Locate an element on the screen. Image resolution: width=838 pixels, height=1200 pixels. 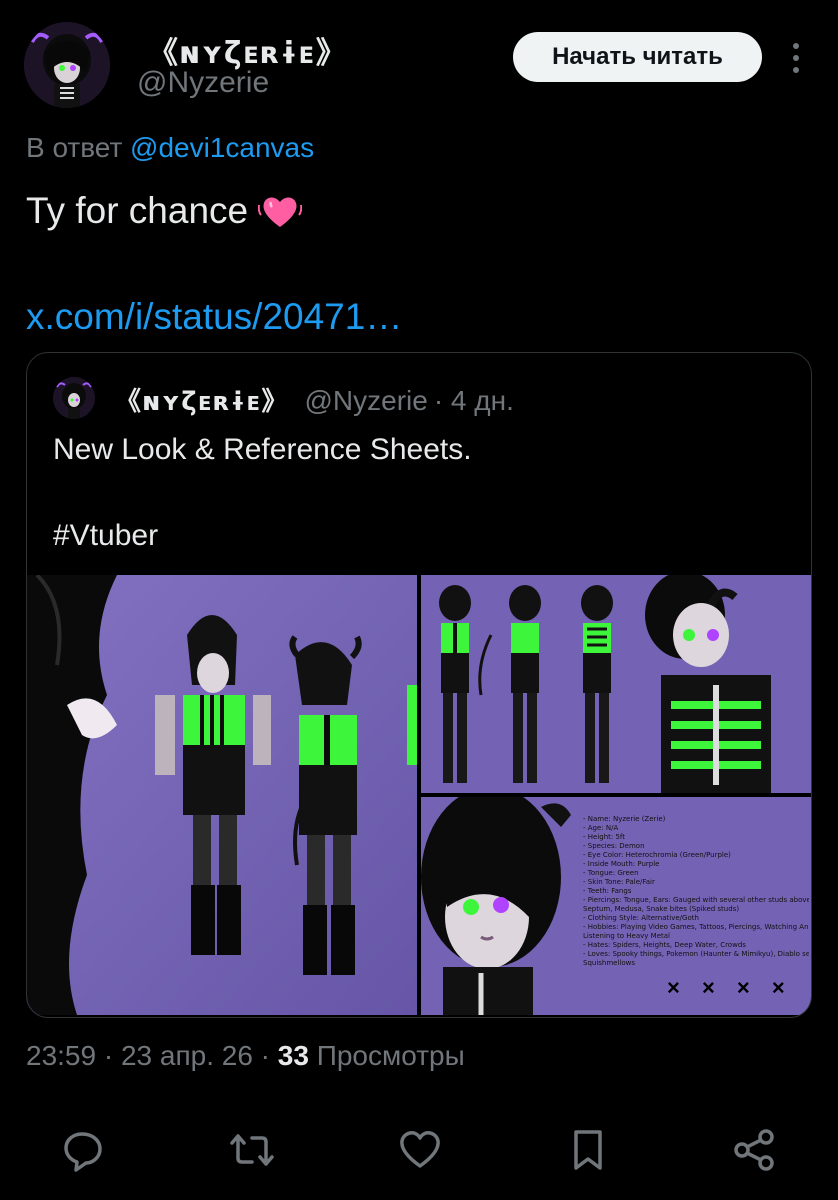
tweet-text: Ty for chance is located at coordinates (164, 211).